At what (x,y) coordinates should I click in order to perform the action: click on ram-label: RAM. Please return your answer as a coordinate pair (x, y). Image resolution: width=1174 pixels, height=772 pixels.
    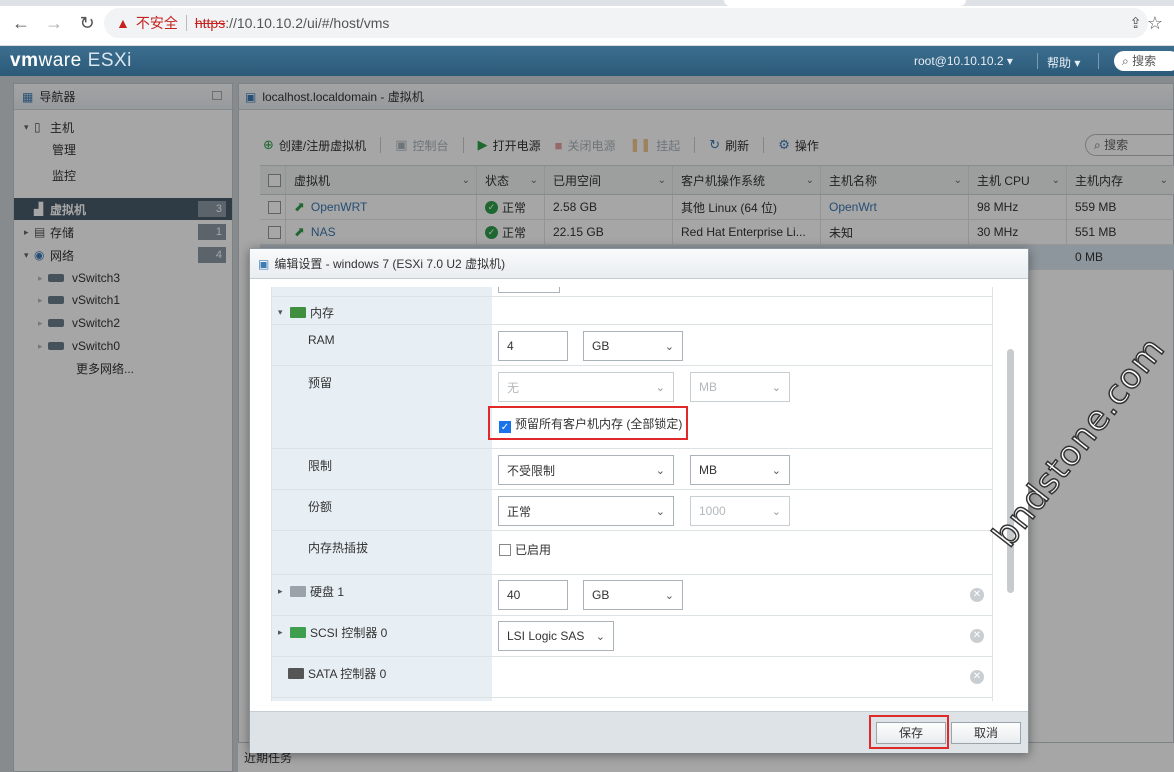
    Looking at the image, I should click on (321, 340).